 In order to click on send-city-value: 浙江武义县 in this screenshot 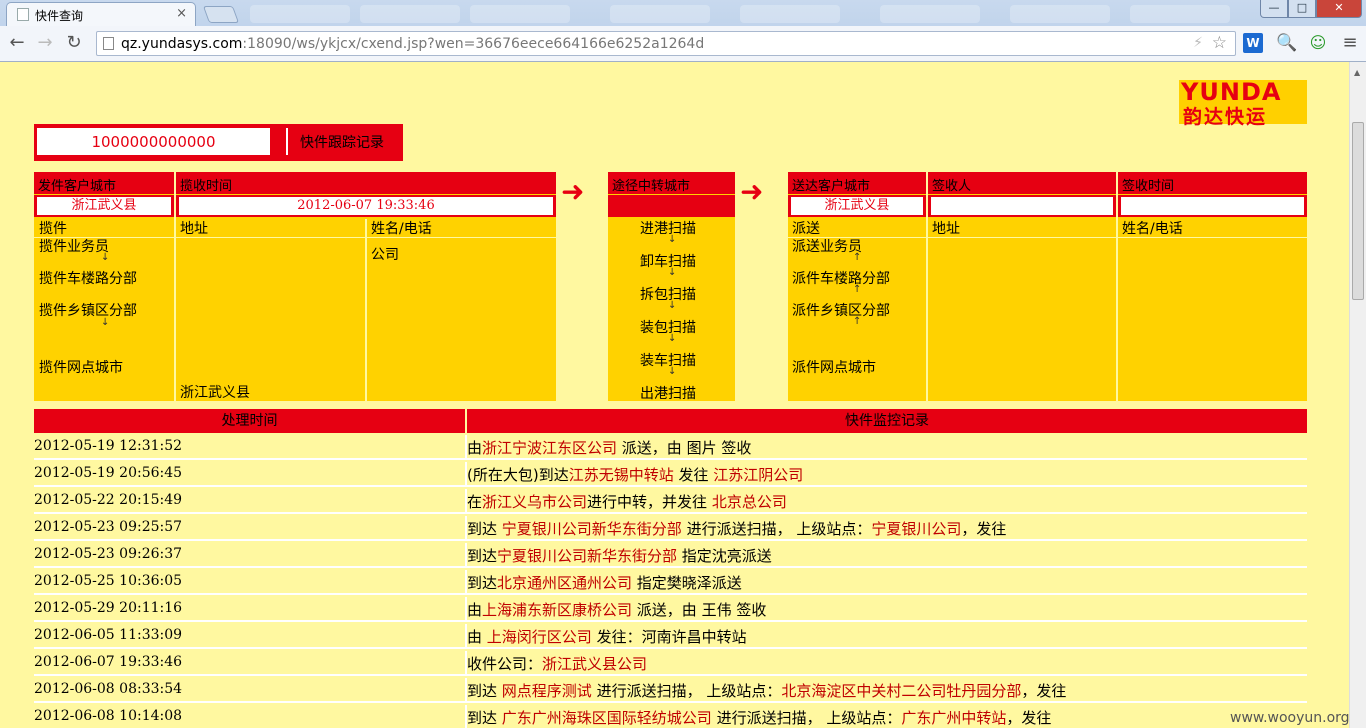, I will do `click(104, 206)`.